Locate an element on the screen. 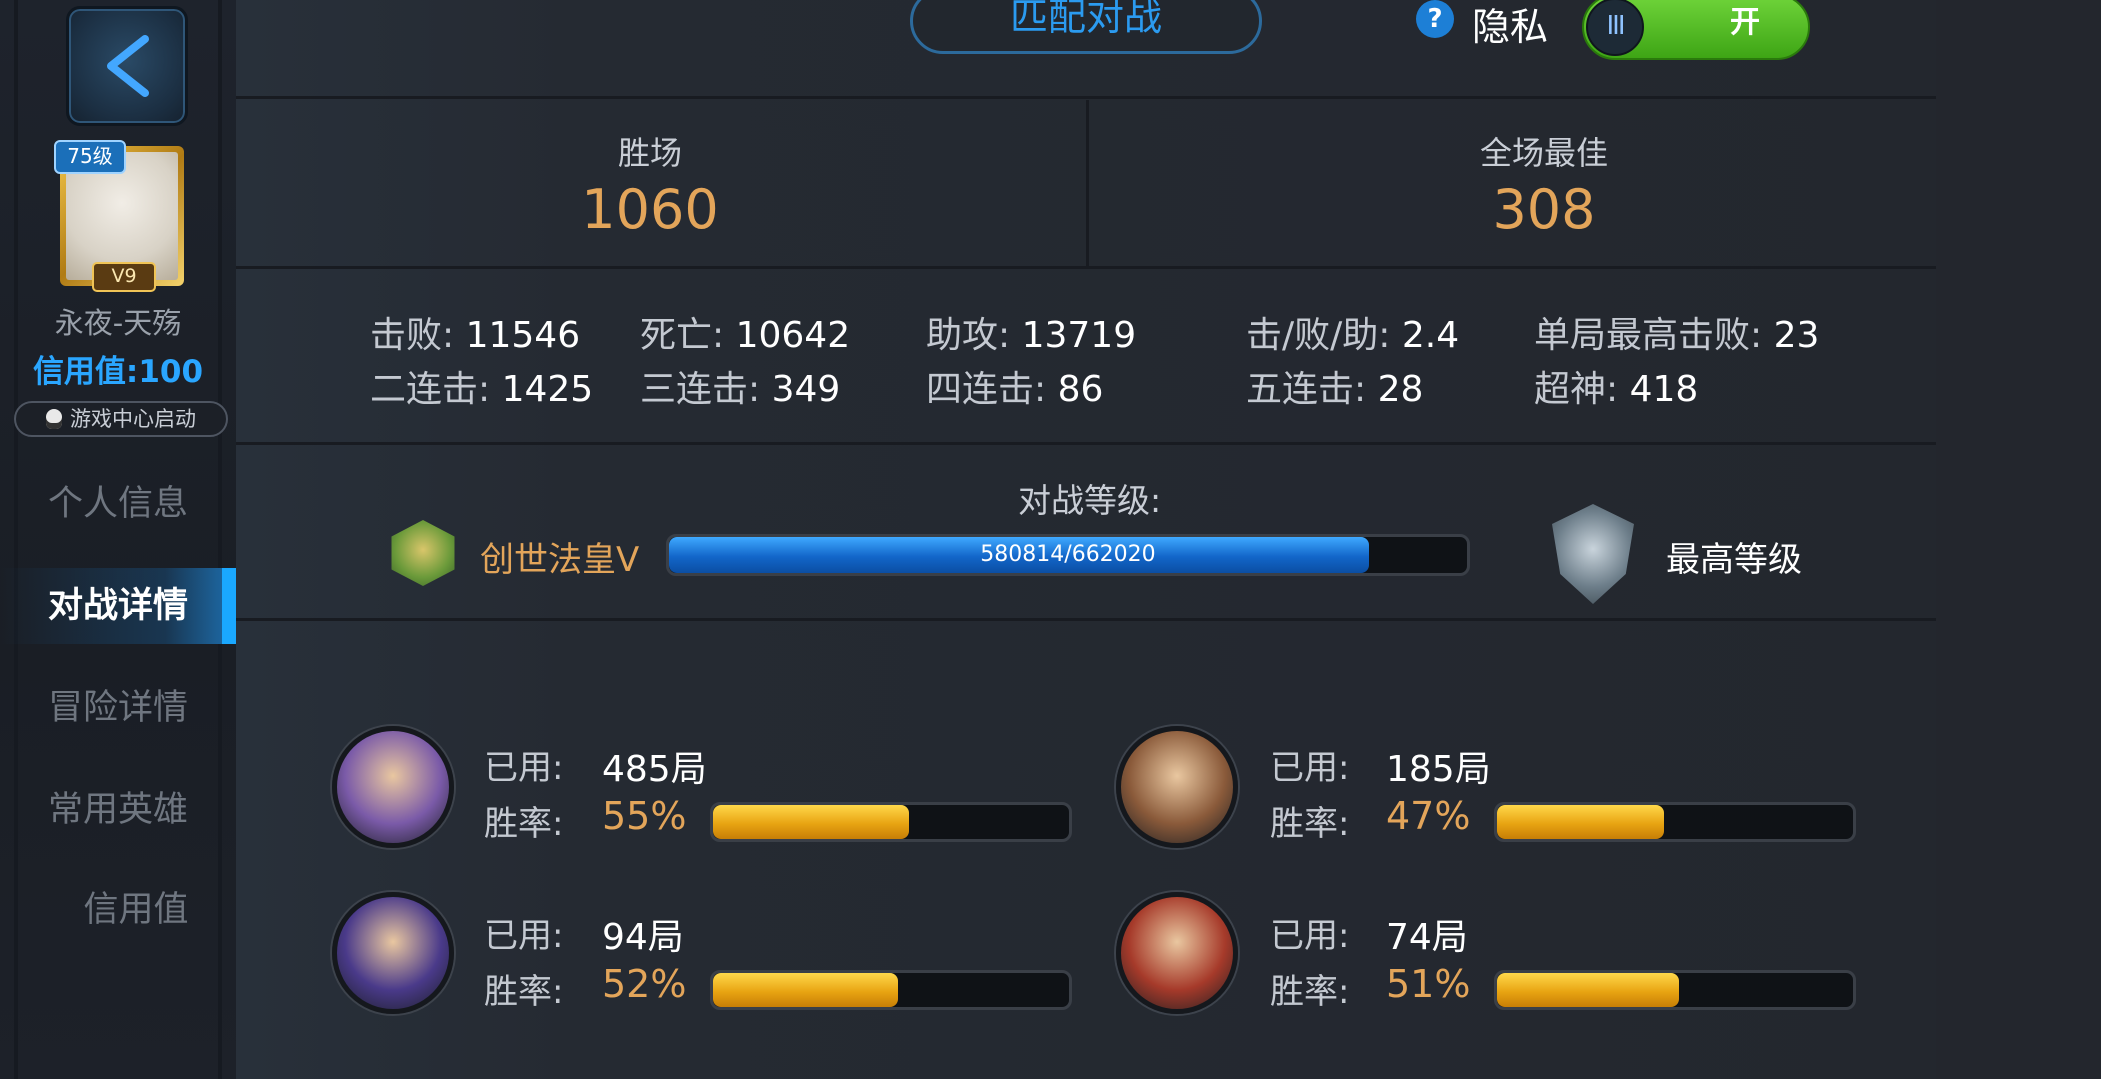 This screenshot has width=2101, height=1079. stat-value: 13719 is located at coordinates (1079, 335).